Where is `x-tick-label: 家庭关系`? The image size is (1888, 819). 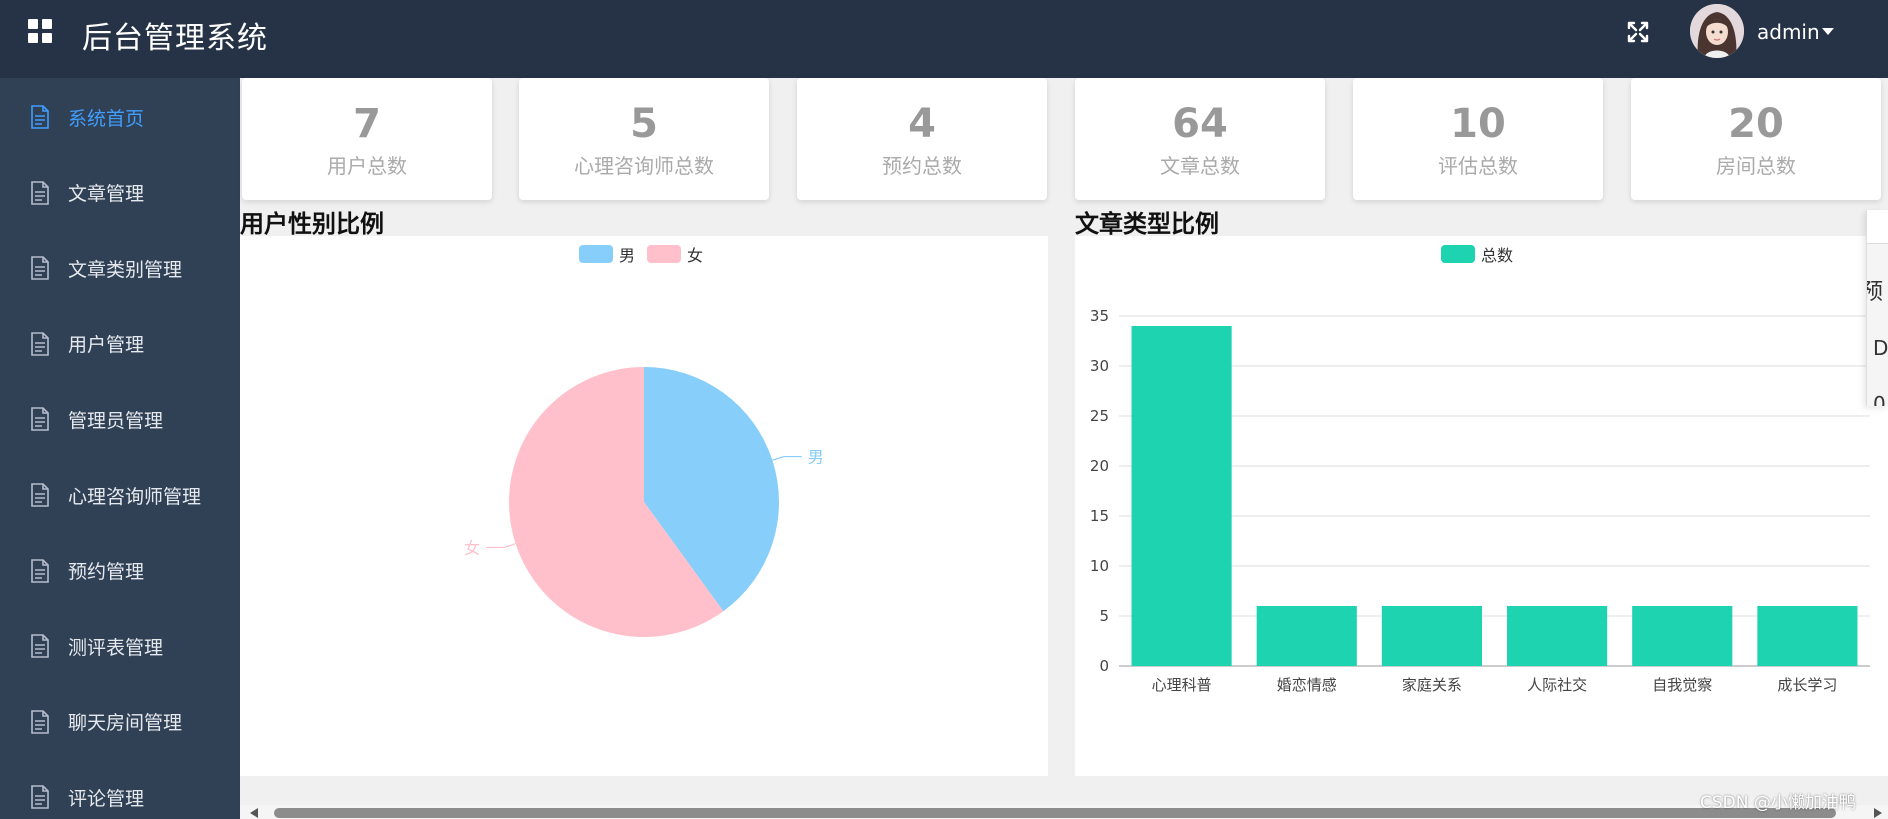
x-tick-label: 家庭关系 is located at coordinates (1432, 685).